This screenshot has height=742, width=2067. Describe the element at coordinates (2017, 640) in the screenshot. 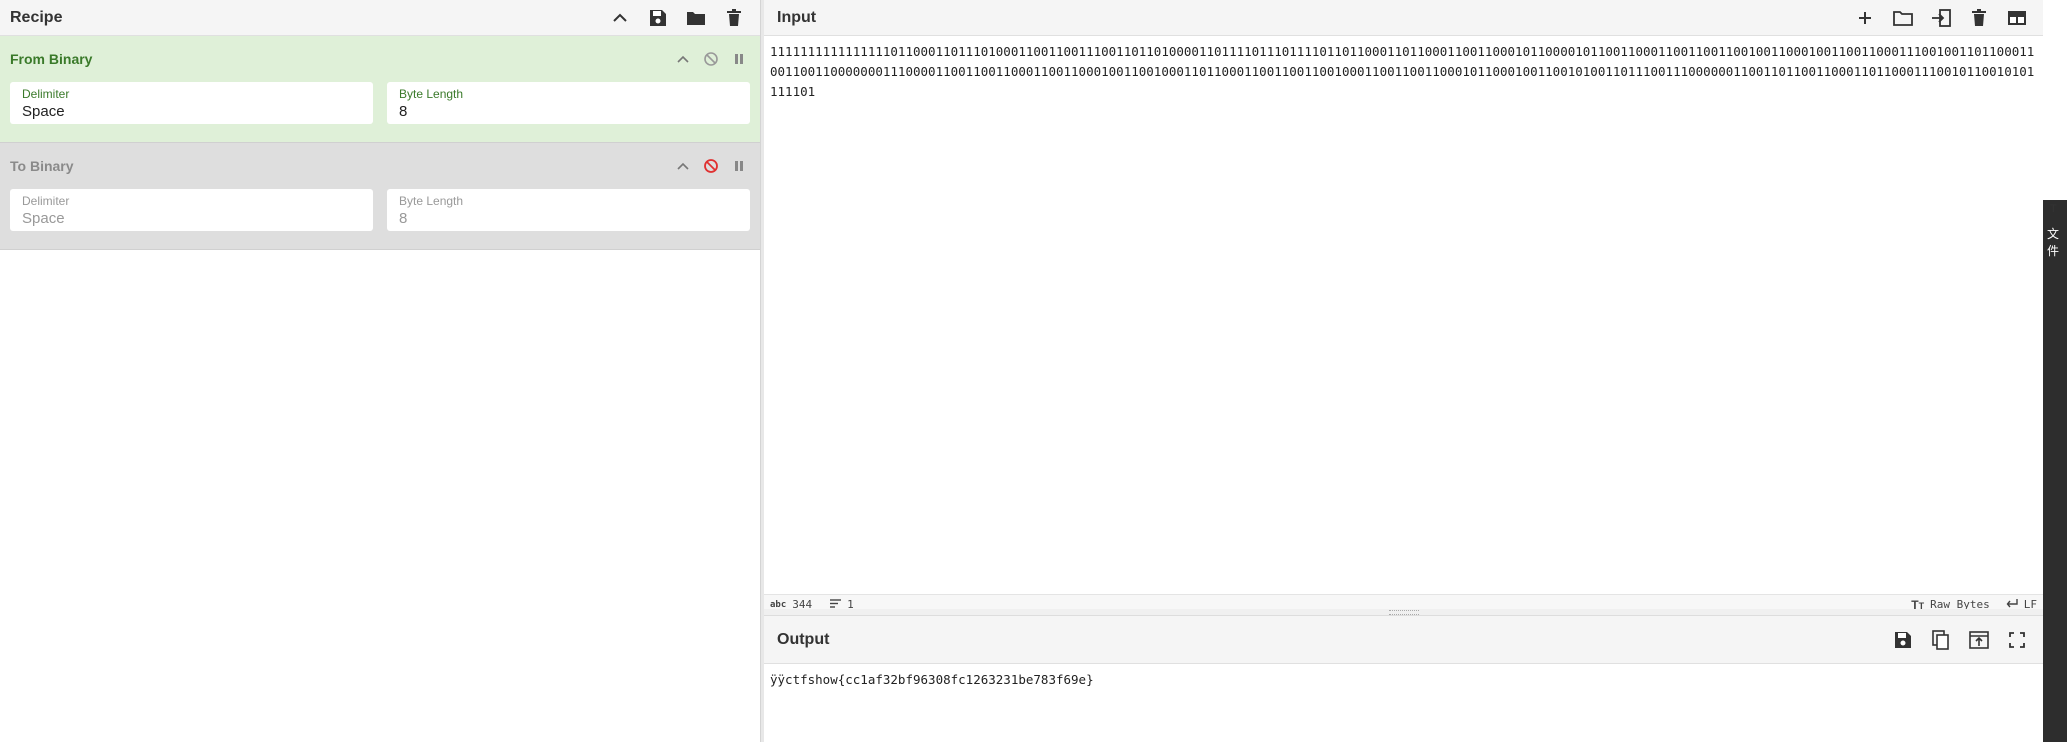

I see `maximize-icon` at that location.